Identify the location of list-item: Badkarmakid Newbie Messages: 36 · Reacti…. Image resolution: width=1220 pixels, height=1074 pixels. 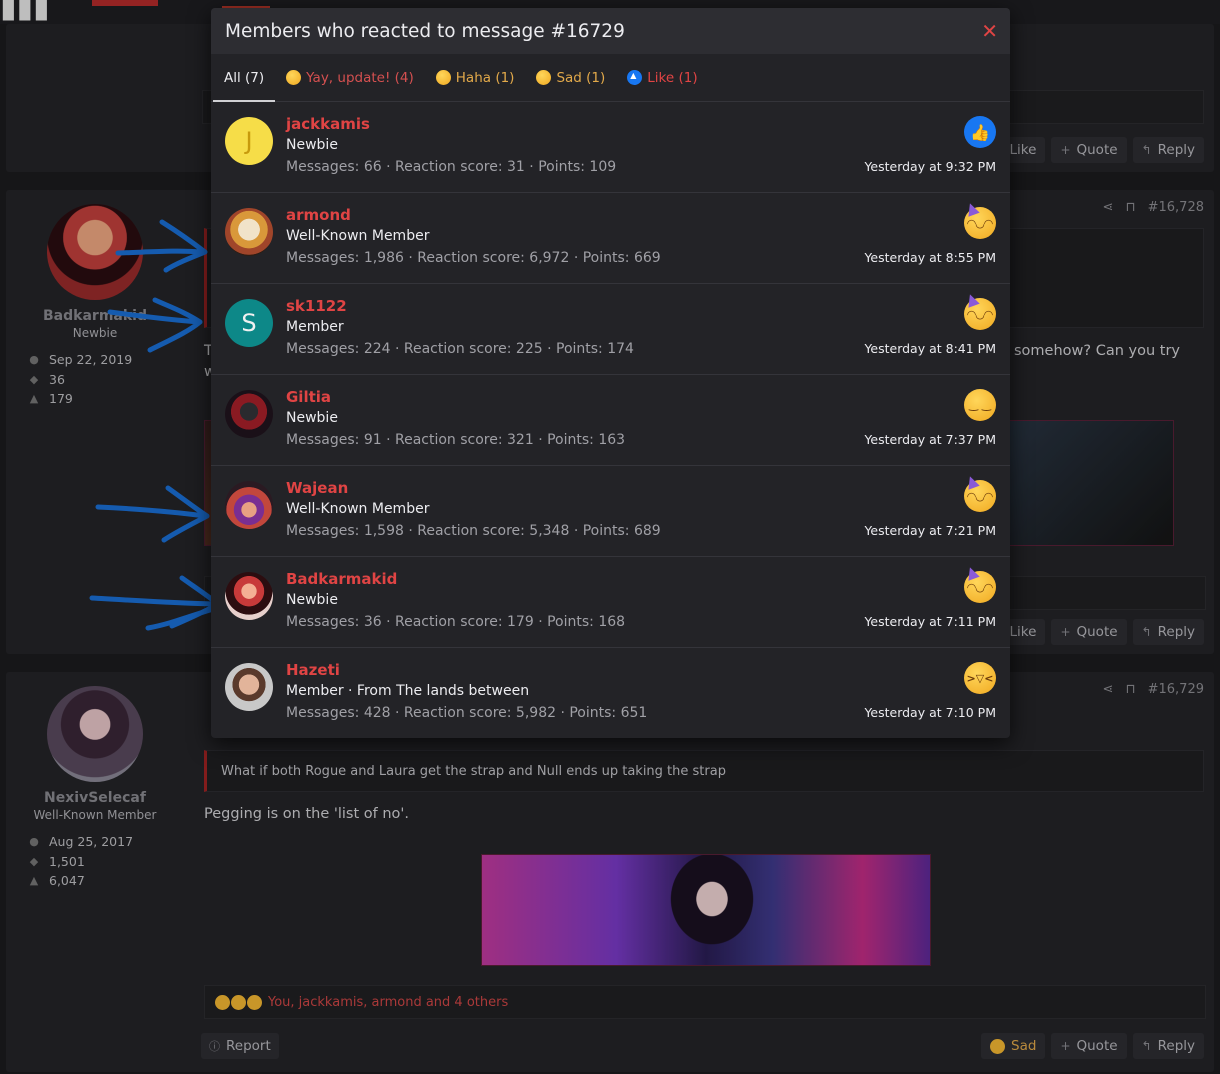
(610, 602).